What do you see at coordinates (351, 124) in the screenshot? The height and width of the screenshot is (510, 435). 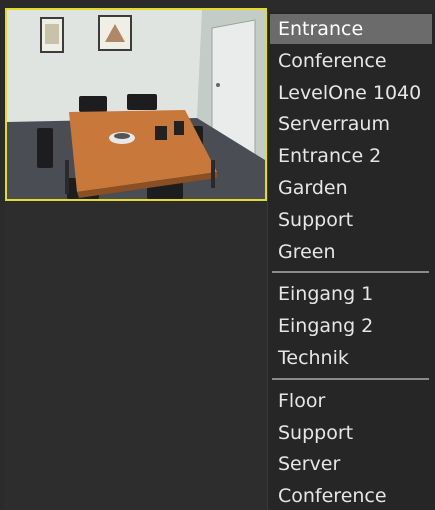 I see `camera-menu-item: Serverraum` at bounding box center [351, 124].